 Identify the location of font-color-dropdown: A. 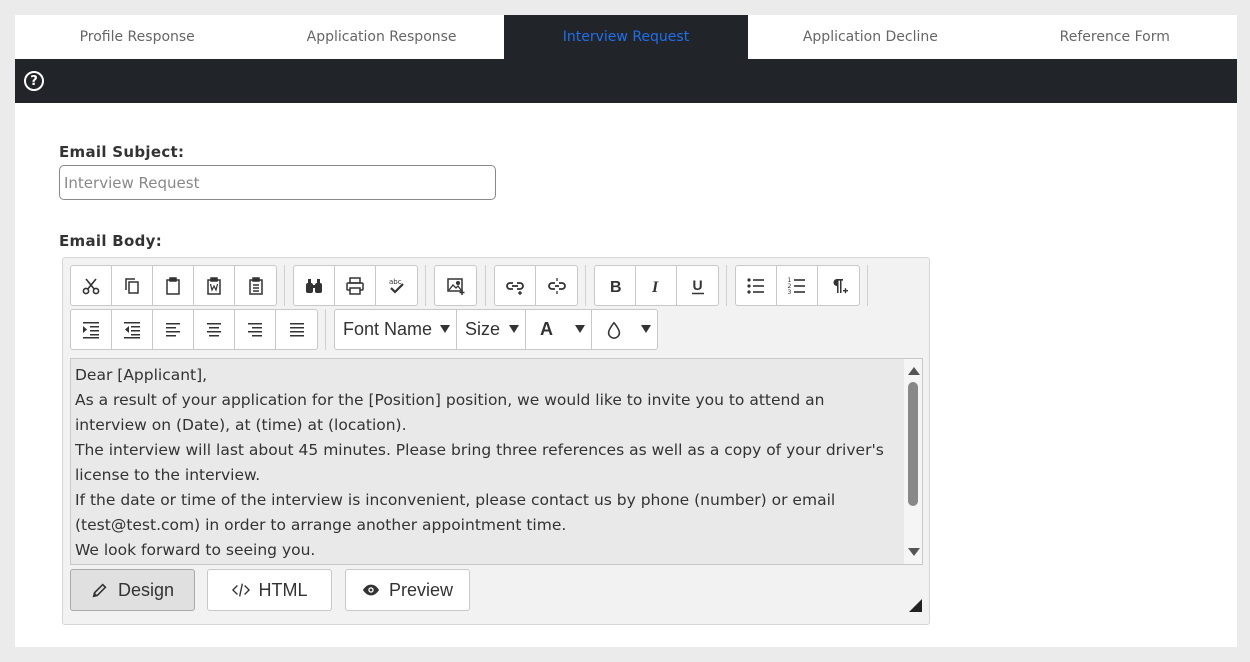
(559, 329).